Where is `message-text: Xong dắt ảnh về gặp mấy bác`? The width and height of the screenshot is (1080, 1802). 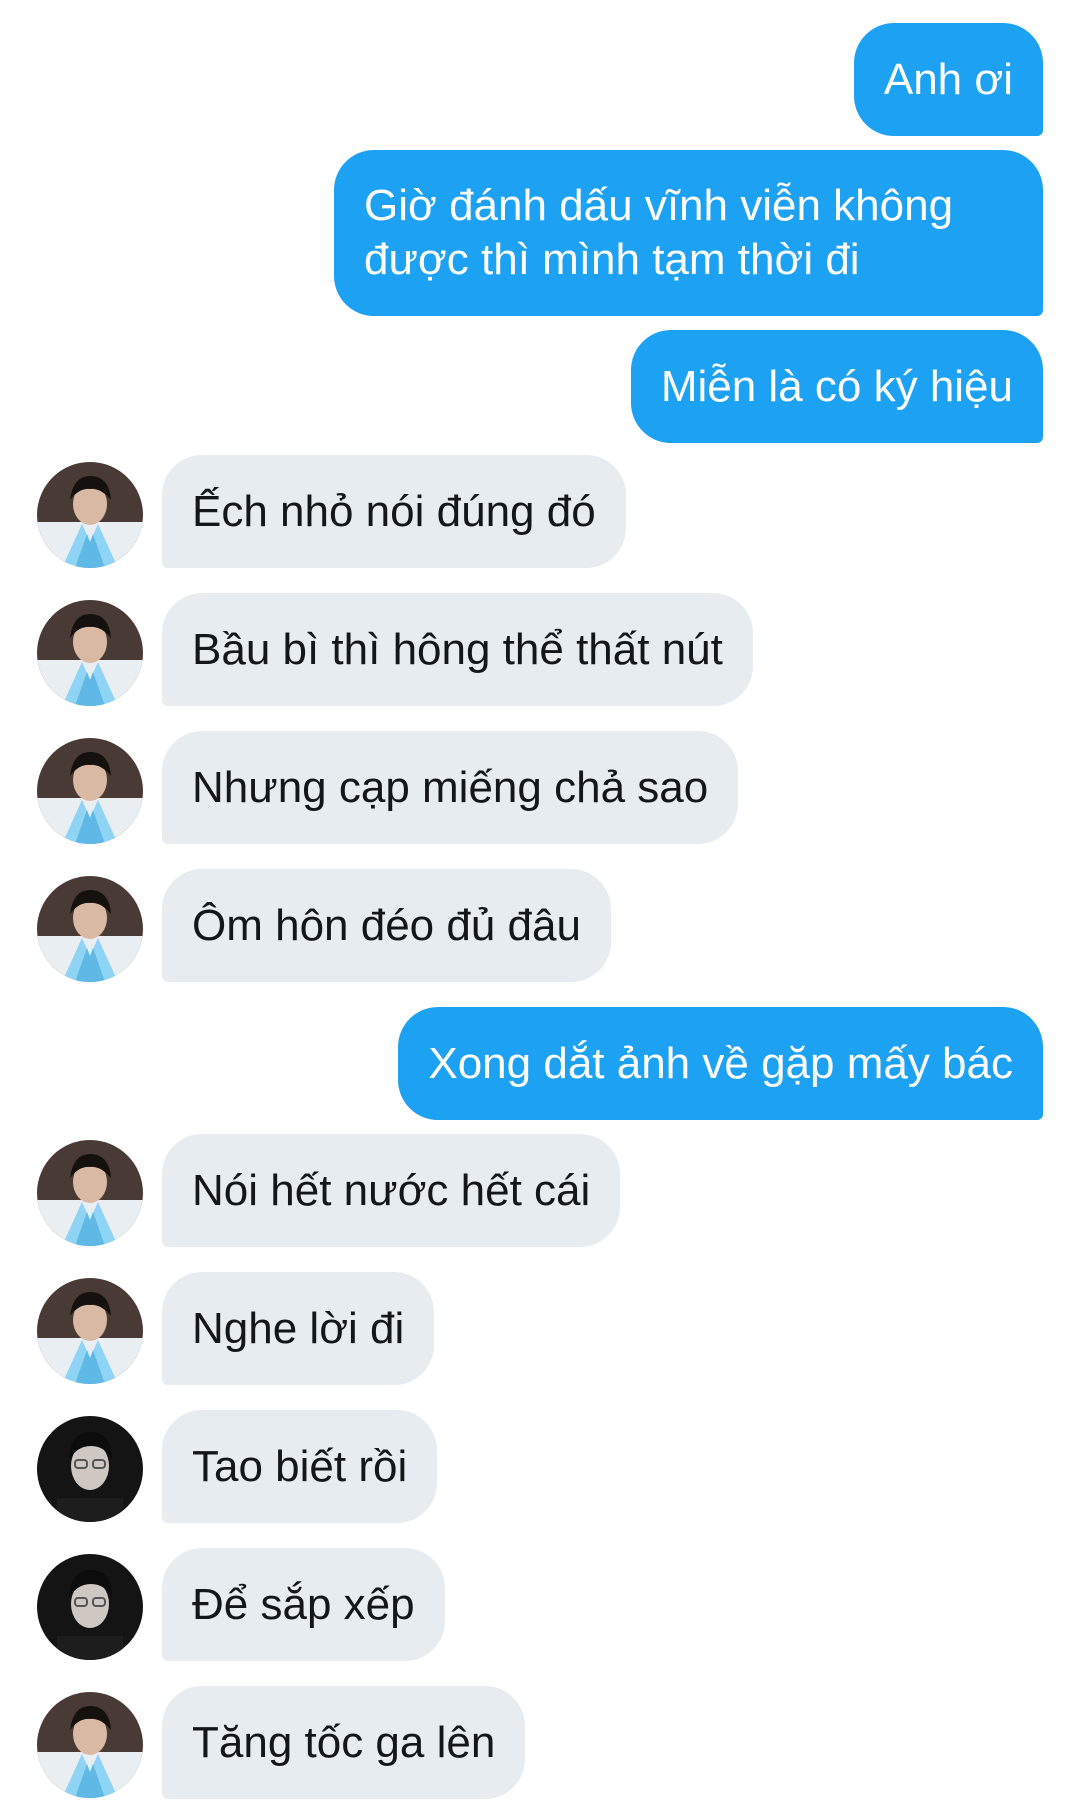
message-text: Xong dắt ảnh về gặp mấy bác is located at coordinates (720, 1063).